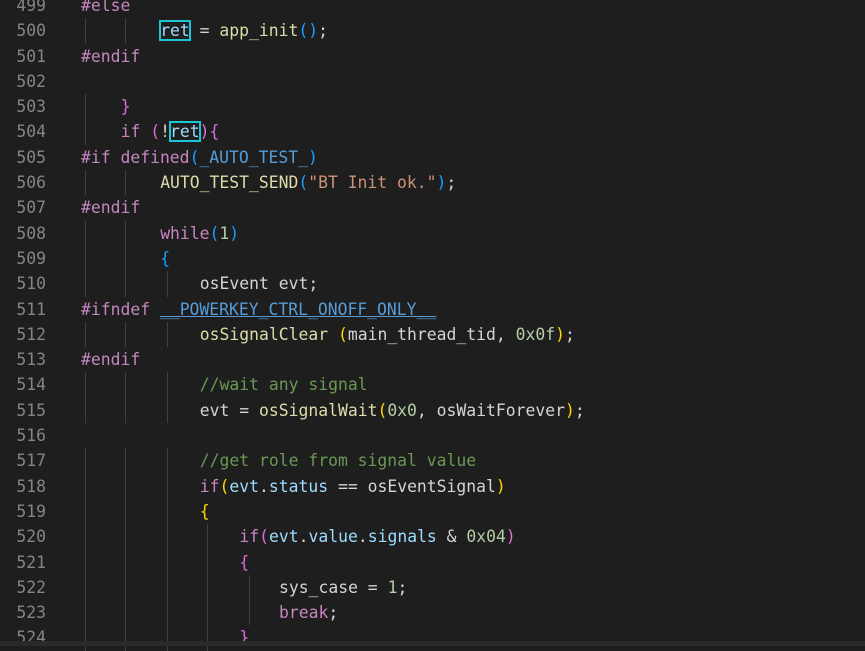 The image size is (865, 651). What do you see at coordinates (412, 486) in the screenshot?
I see `code-token: == osEventSignal` at bounding box center [412, 486].